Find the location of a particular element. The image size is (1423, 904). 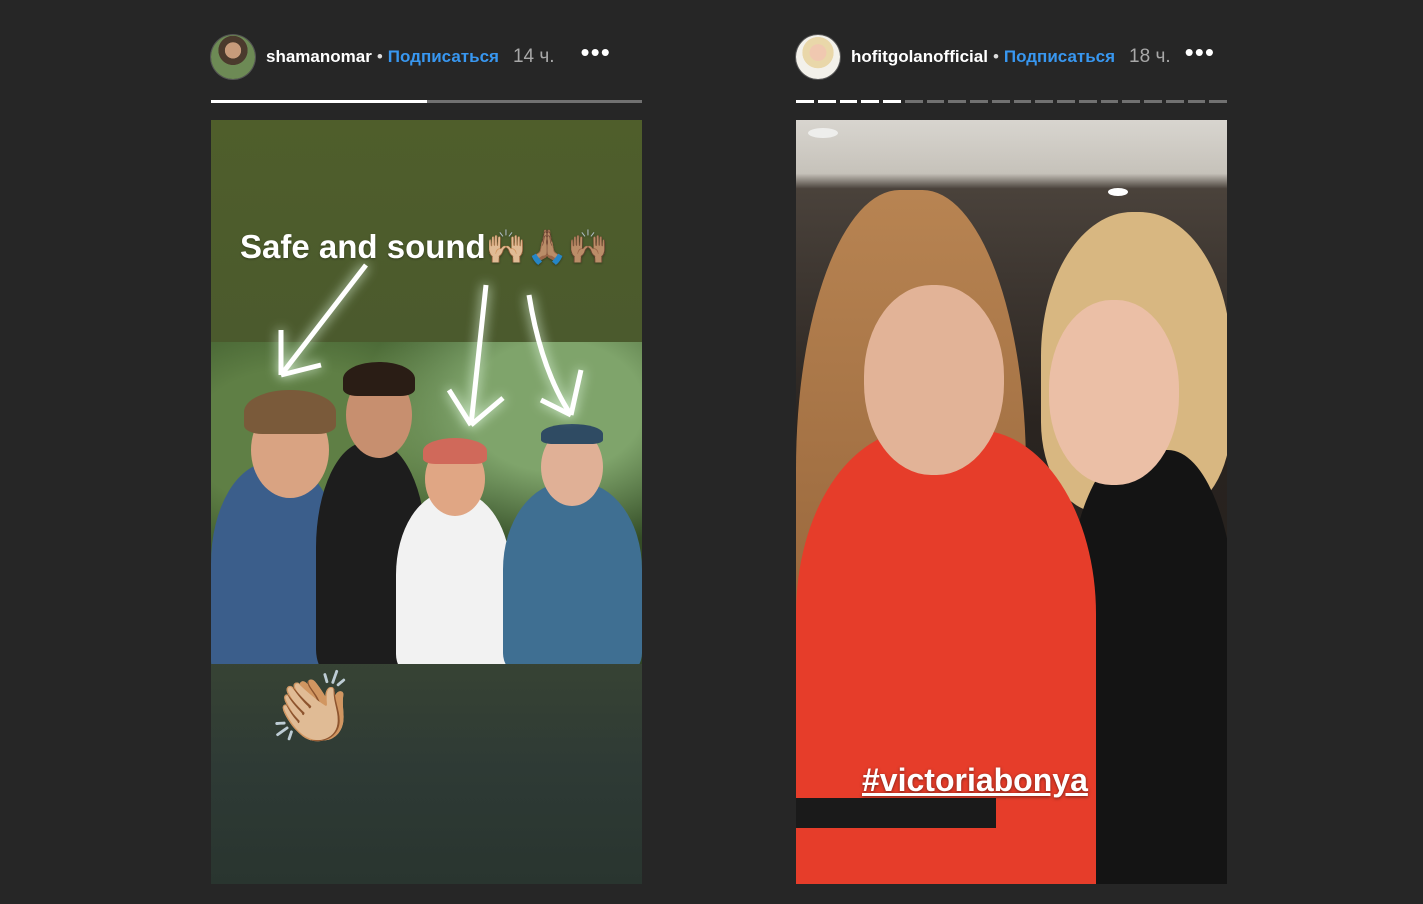

username: shamanomar is located at coordinates (319, 57).